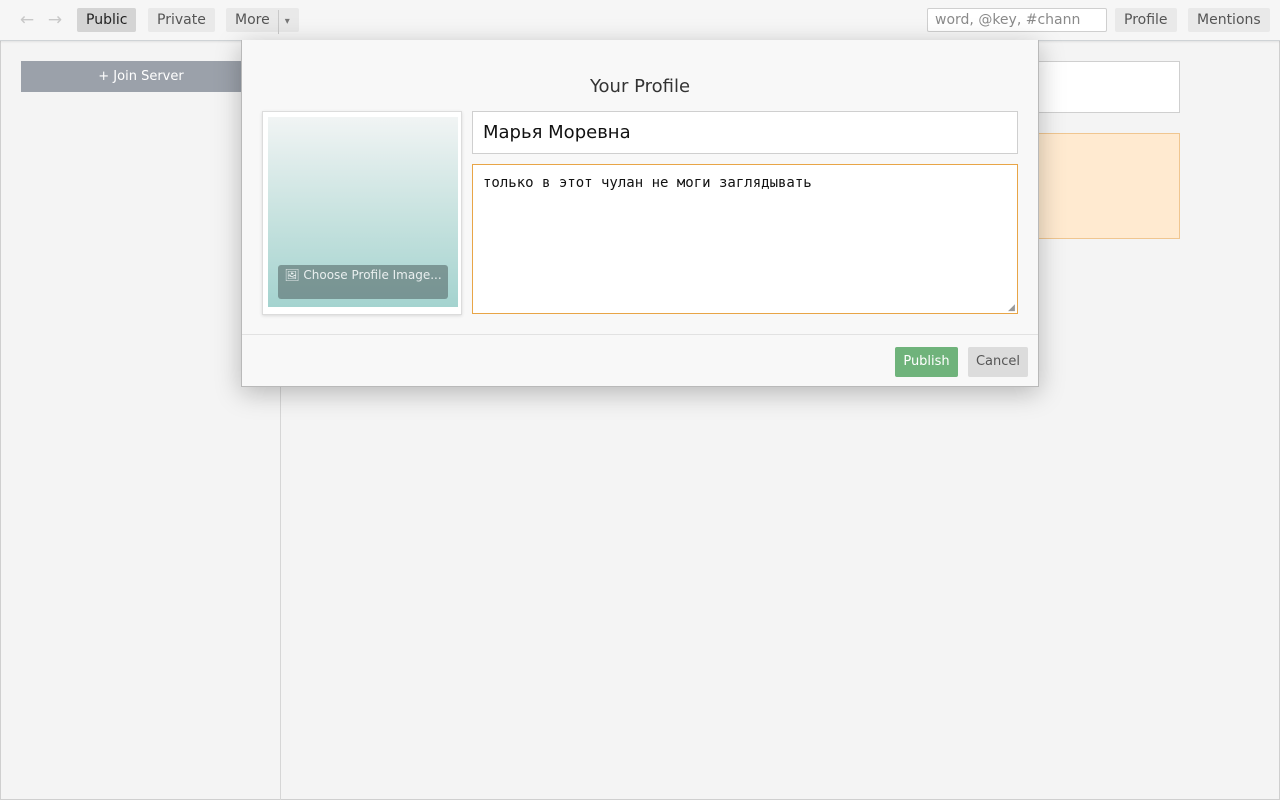 The height and width of the screenshot is (800, 1280). Describe the element at coordinates (27, 20) in the screenshot. I see `arrow-left-icon: ←` at that location.